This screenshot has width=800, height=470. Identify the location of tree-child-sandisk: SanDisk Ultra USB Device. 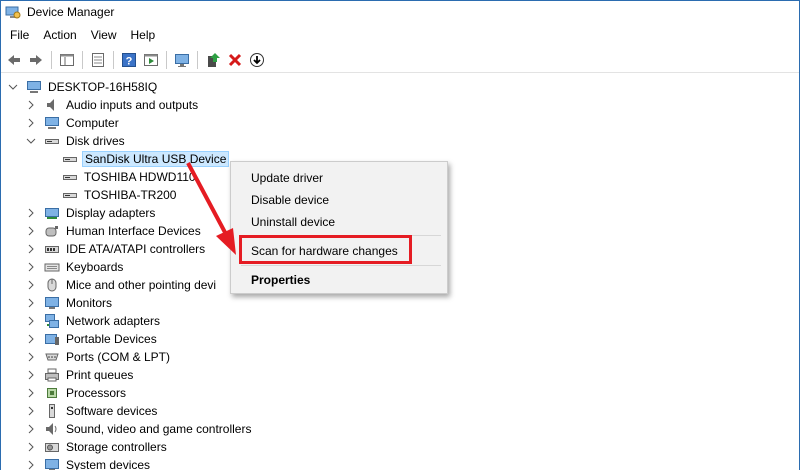
(146, 159).